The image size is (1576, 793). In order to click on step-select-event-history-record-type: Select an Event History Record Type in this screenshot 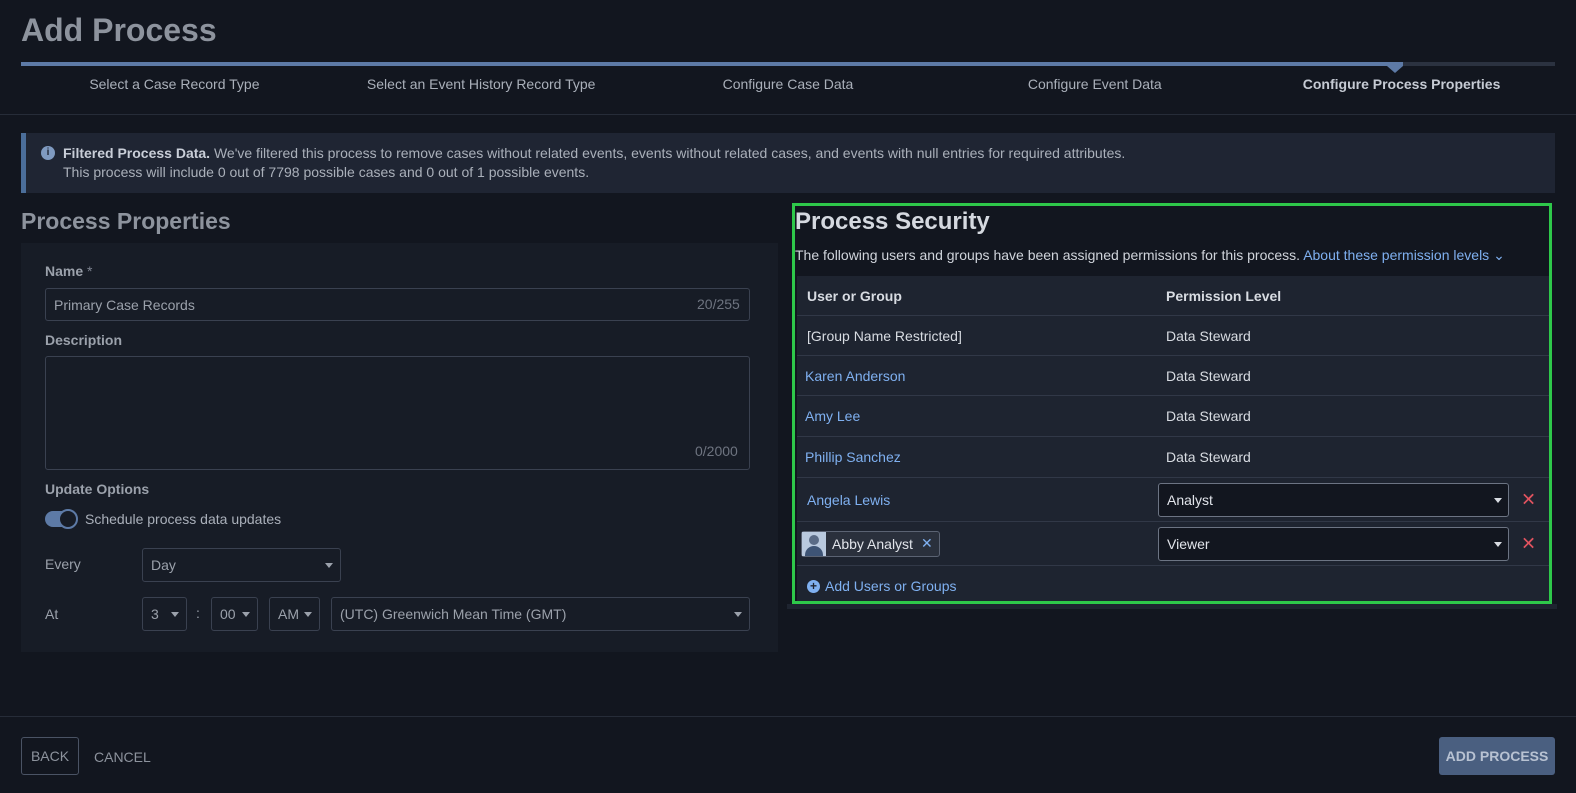, I will do `click(481, 84)`.